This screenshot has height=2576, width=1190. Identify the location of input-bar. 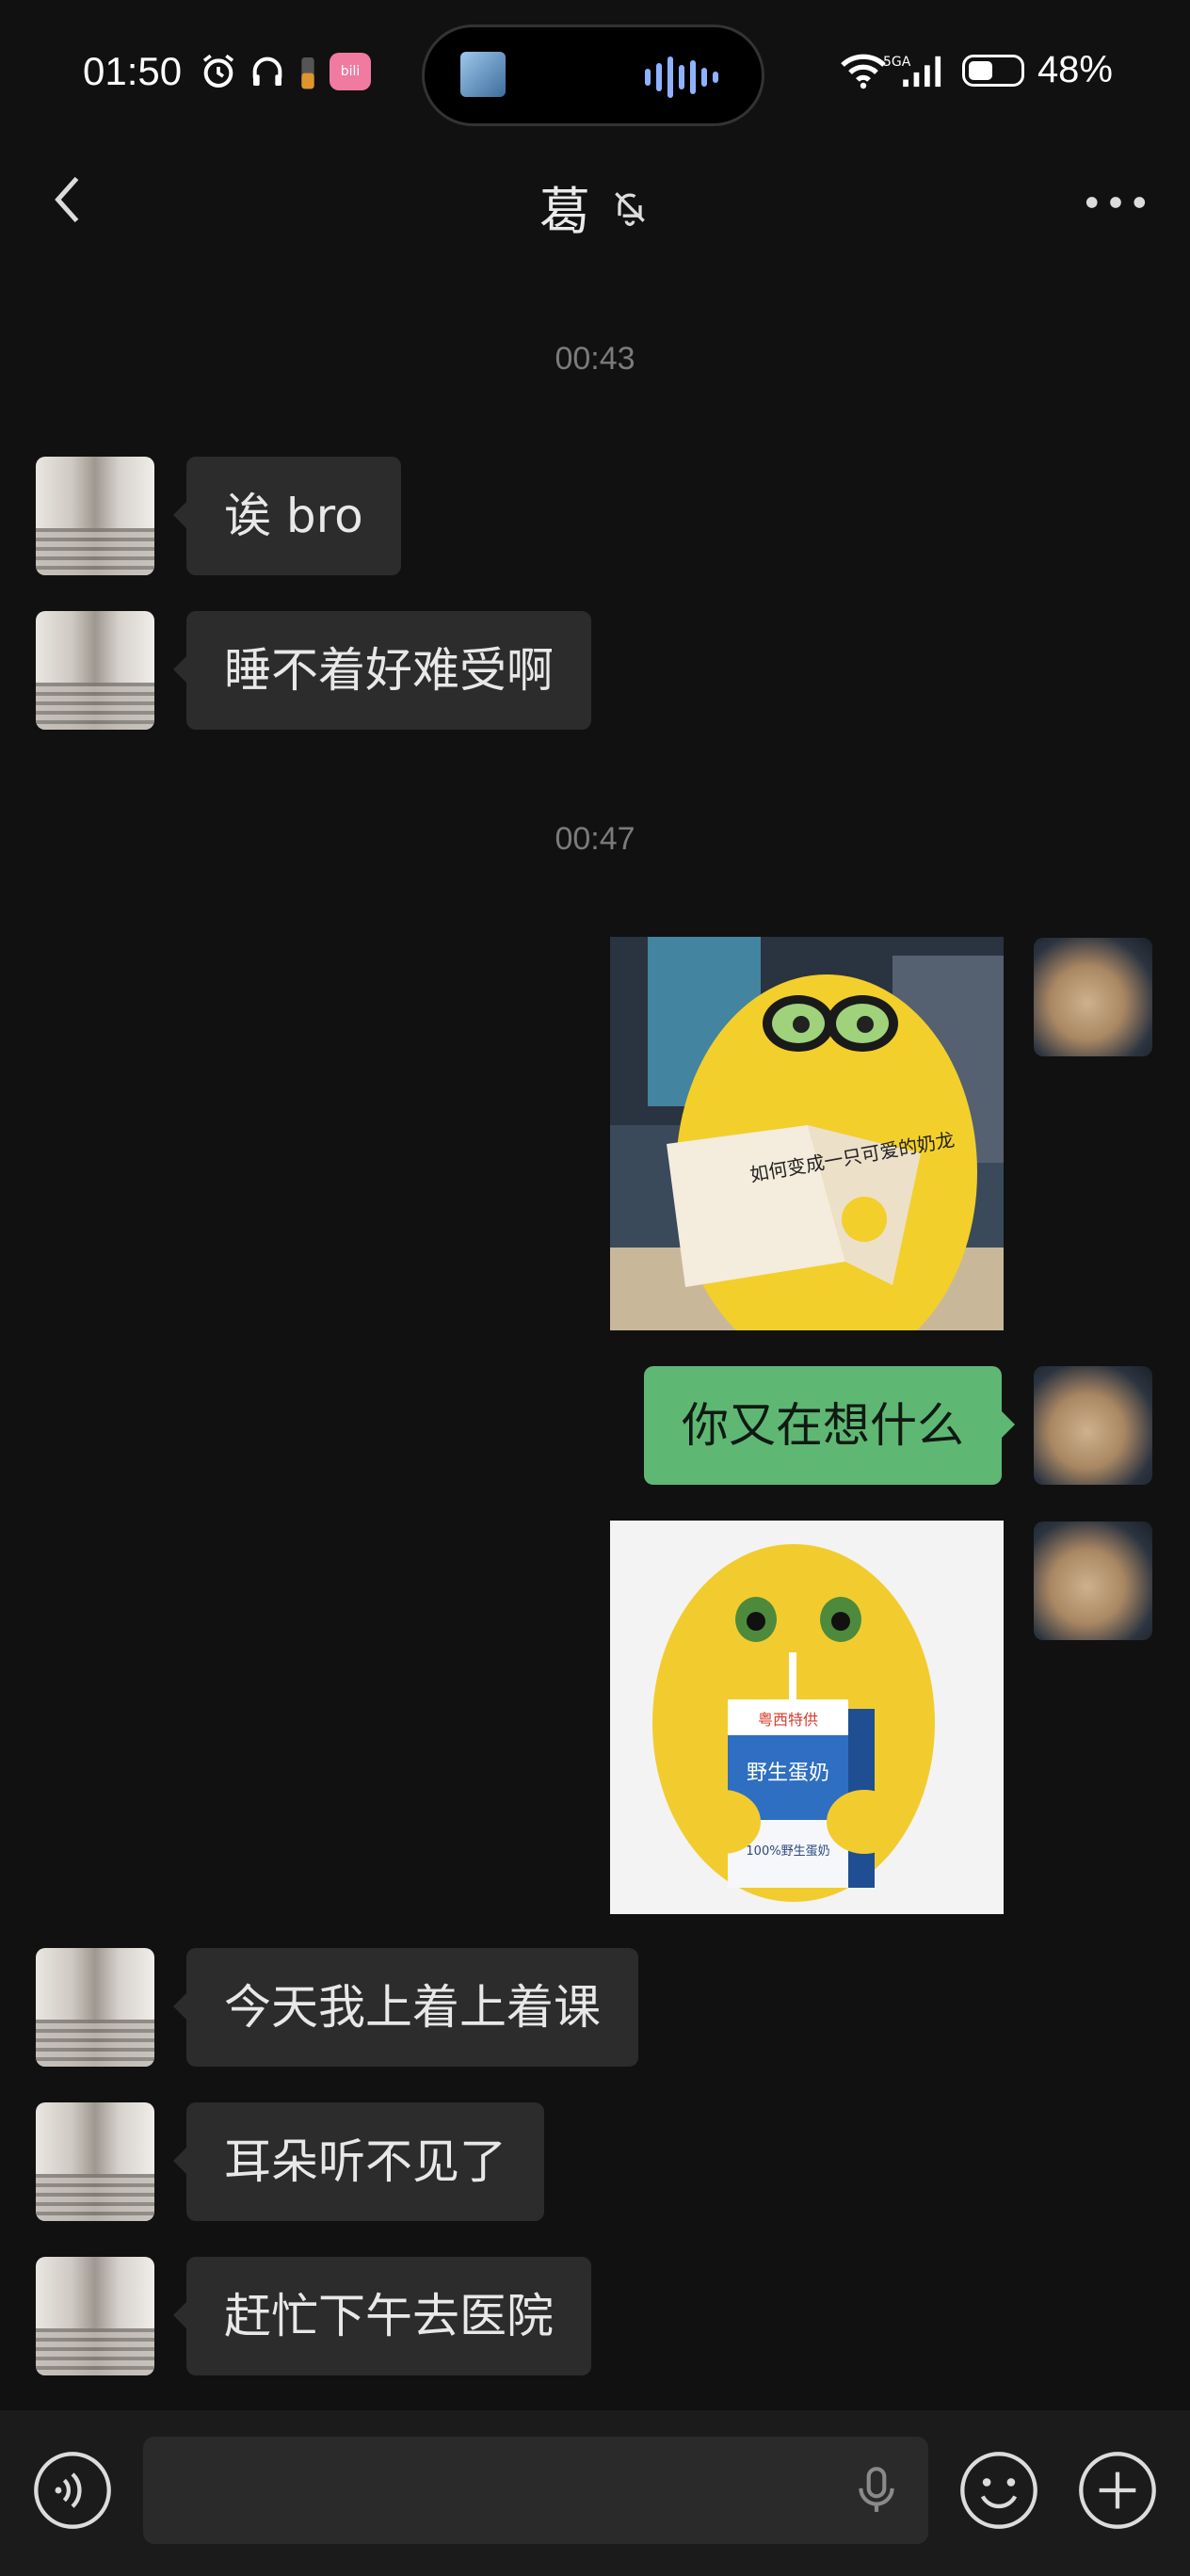
(595, 2493).